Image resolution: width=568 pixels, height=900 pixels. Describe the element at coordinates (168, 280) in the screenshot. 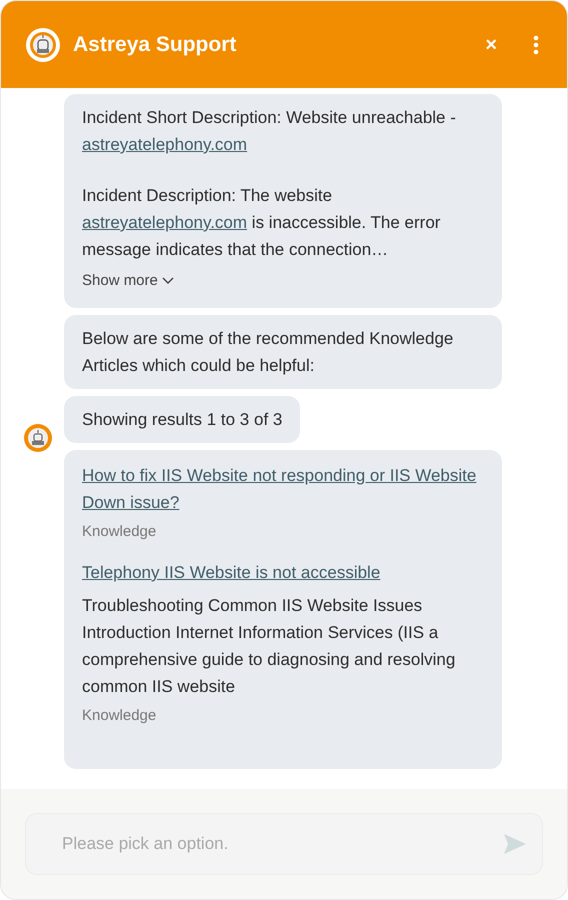

I see `chevron-down-icon` at that location.